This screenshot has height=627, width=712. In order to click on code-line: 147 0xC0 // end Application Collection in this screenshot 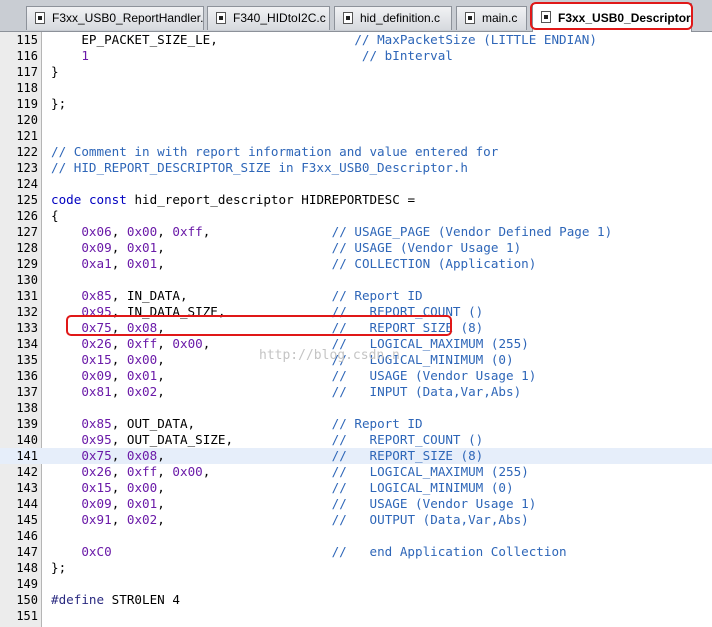, I will do `click(356, 552)`.